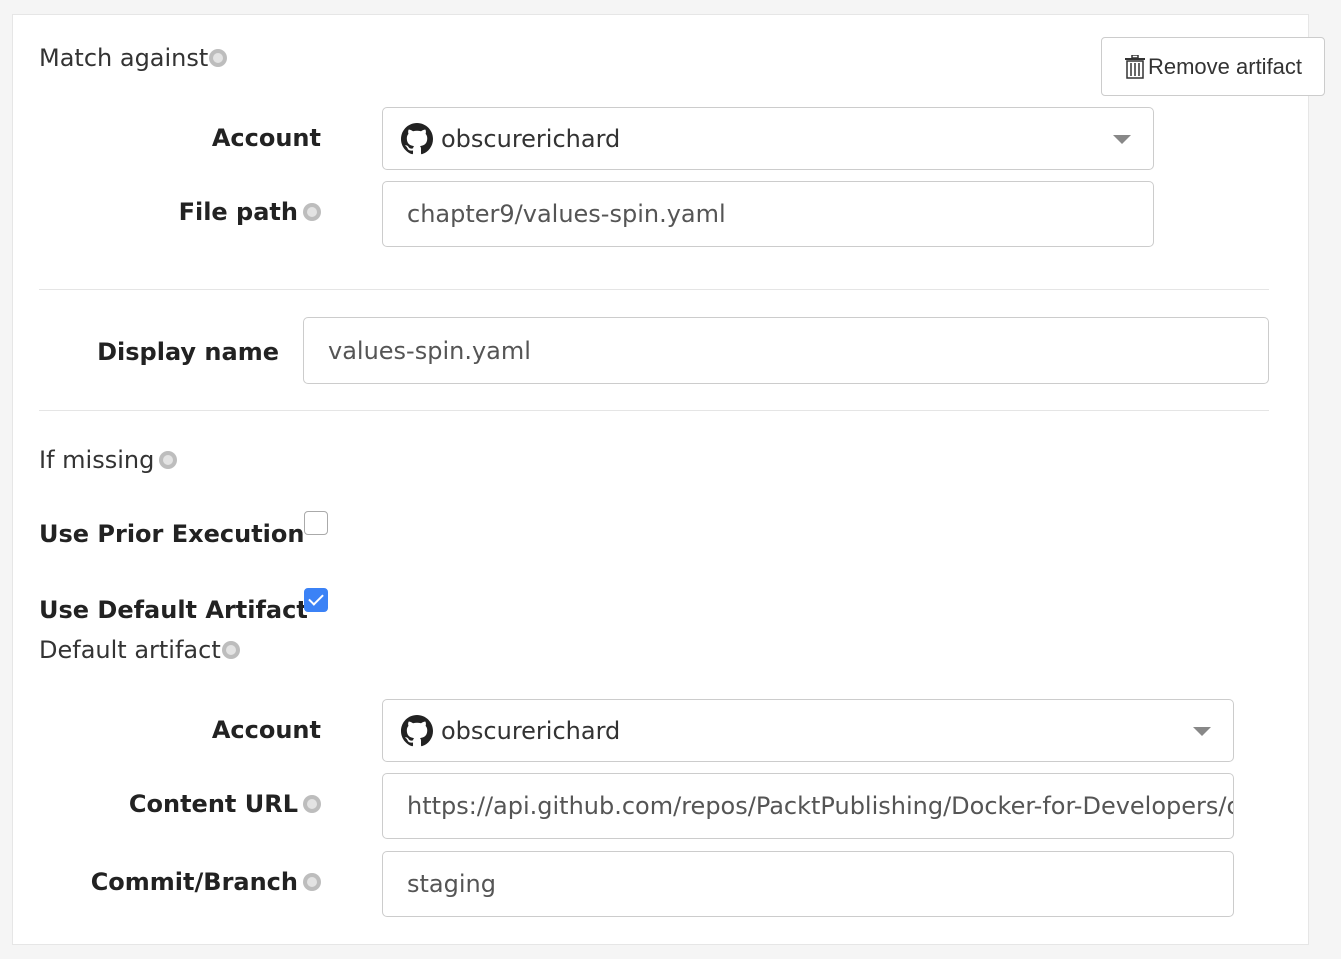  I want to click on commit-branch-label-text: Commit/Branch, so click(194, 882).